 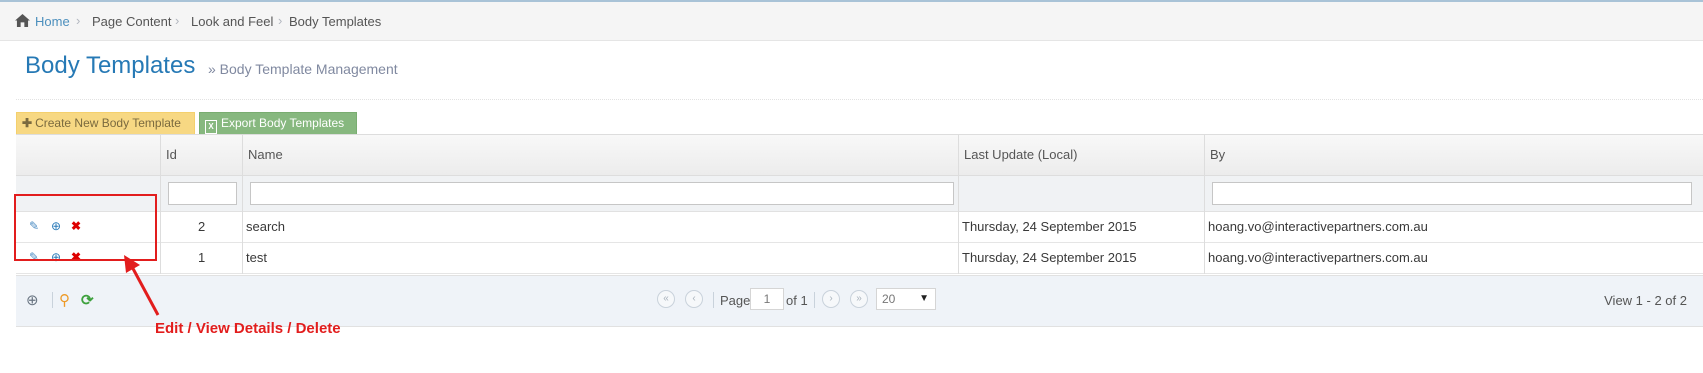 I want to click on home-icon, so click(x=22, y=20).